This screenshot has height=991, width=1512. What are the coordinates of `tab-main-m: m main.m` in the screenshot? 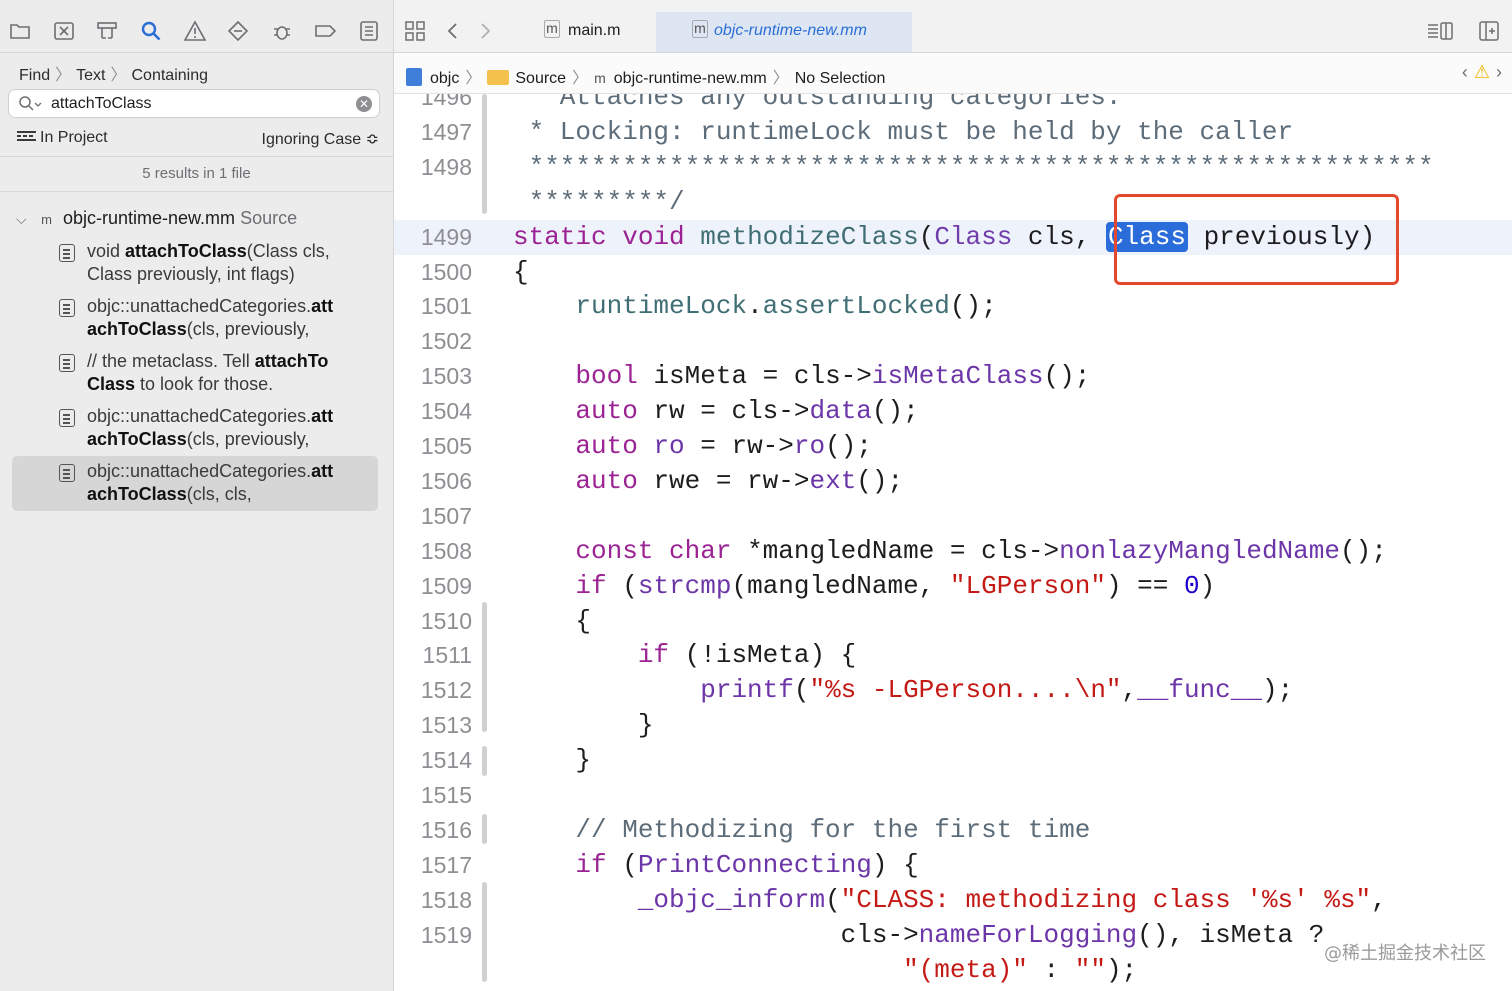 It's located at (589, 32).